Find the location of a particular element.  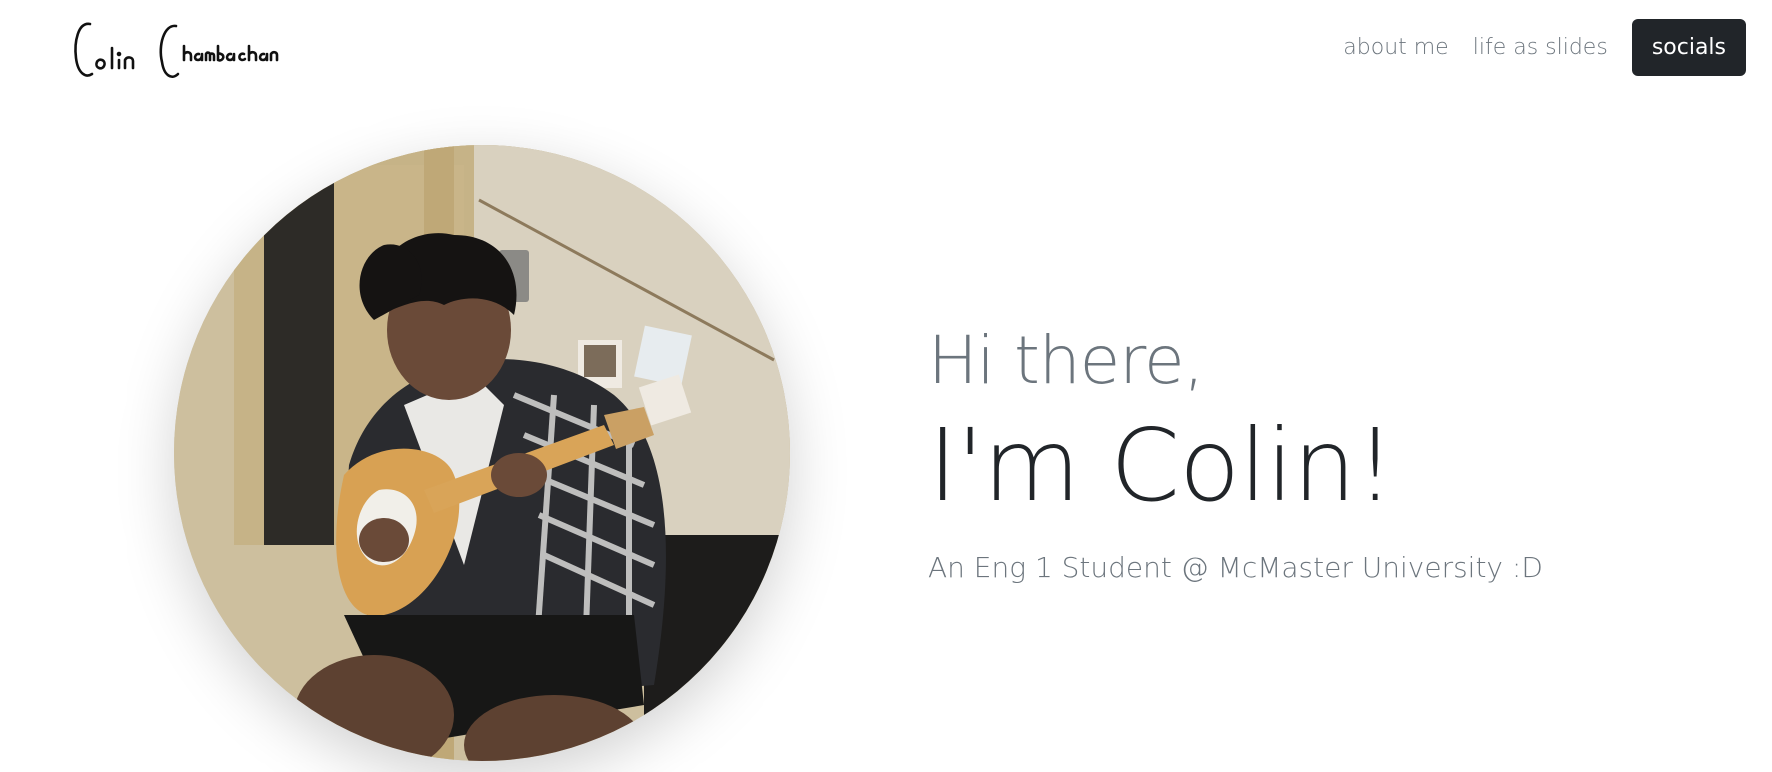

socials-button: socials is located at coordinates (1688, 47).